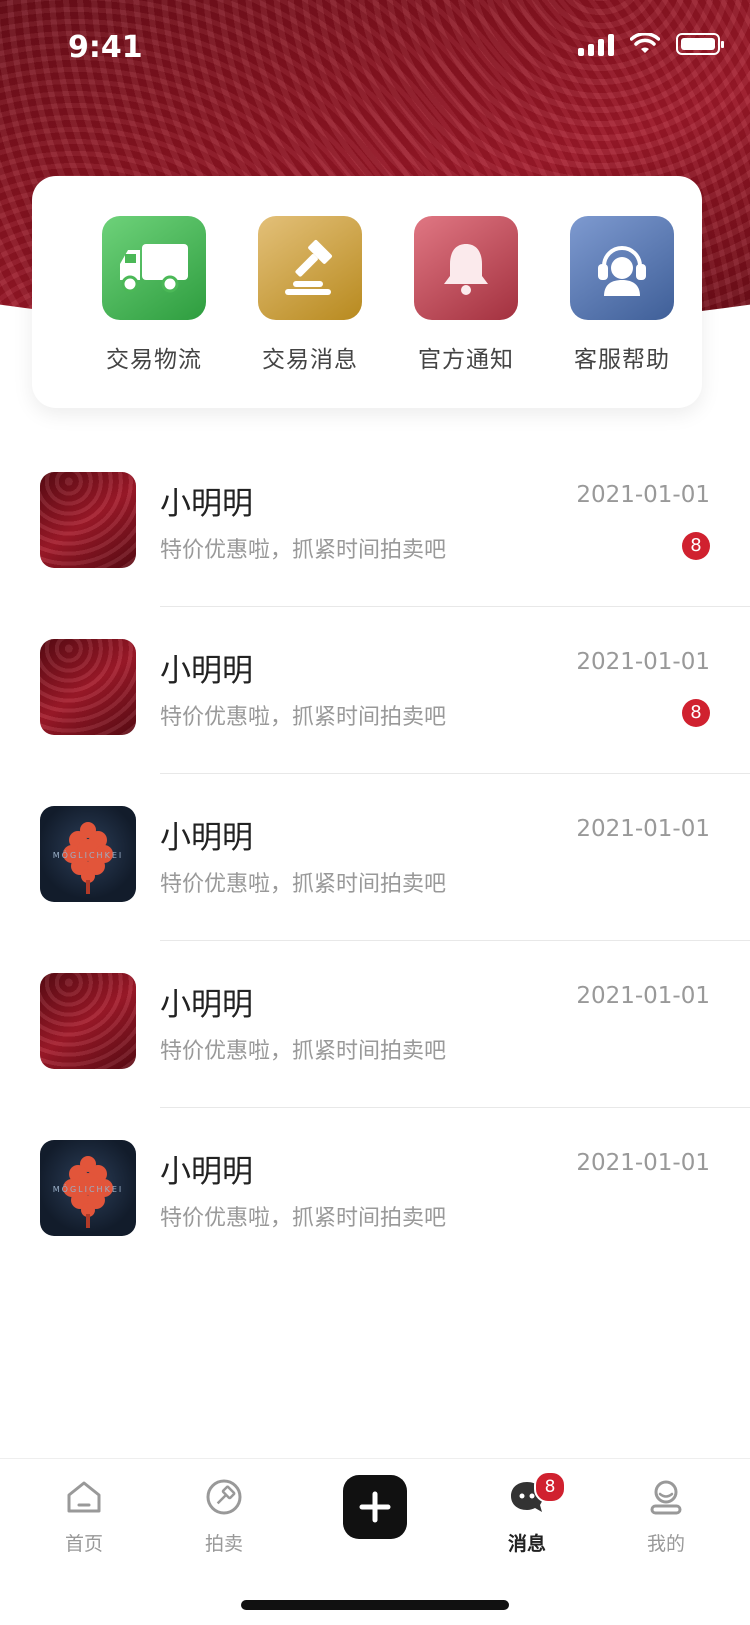 Image resolution: width=750 pixels, height=1625 pixels. I want to click on tab-mine: 我的, so click(666, 1516).